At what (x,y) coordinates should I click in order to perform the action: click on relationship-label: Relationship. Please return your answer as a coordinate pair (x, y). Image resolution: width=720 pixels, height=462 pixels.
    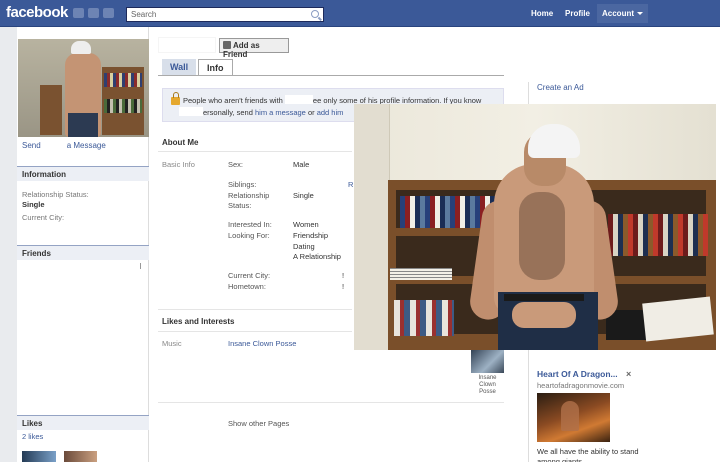
    Looking at the image, I should click on (249, 195).